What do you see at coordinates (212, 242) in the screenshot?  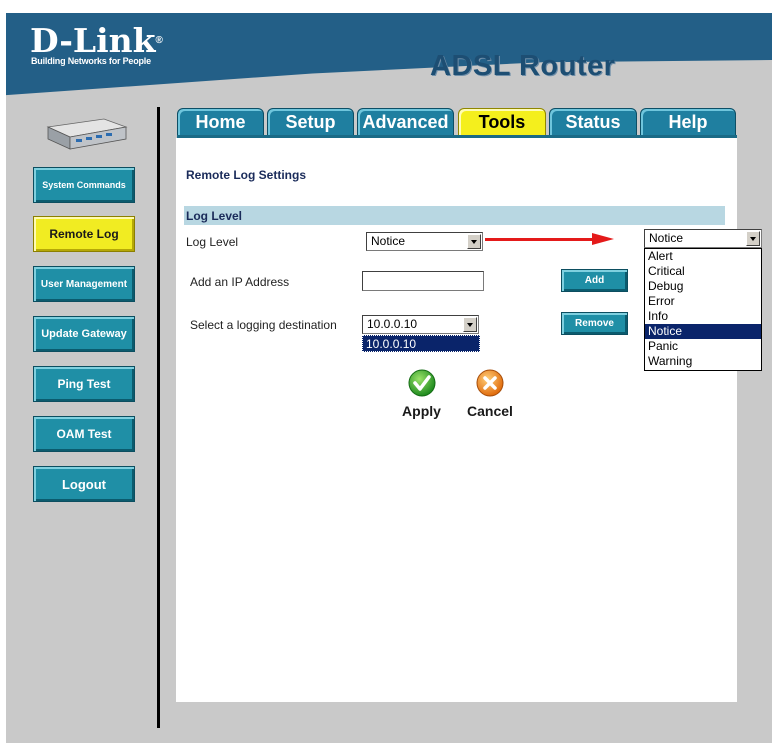 I see `log-level-label: Log Level` at bounding box center [212, 242].